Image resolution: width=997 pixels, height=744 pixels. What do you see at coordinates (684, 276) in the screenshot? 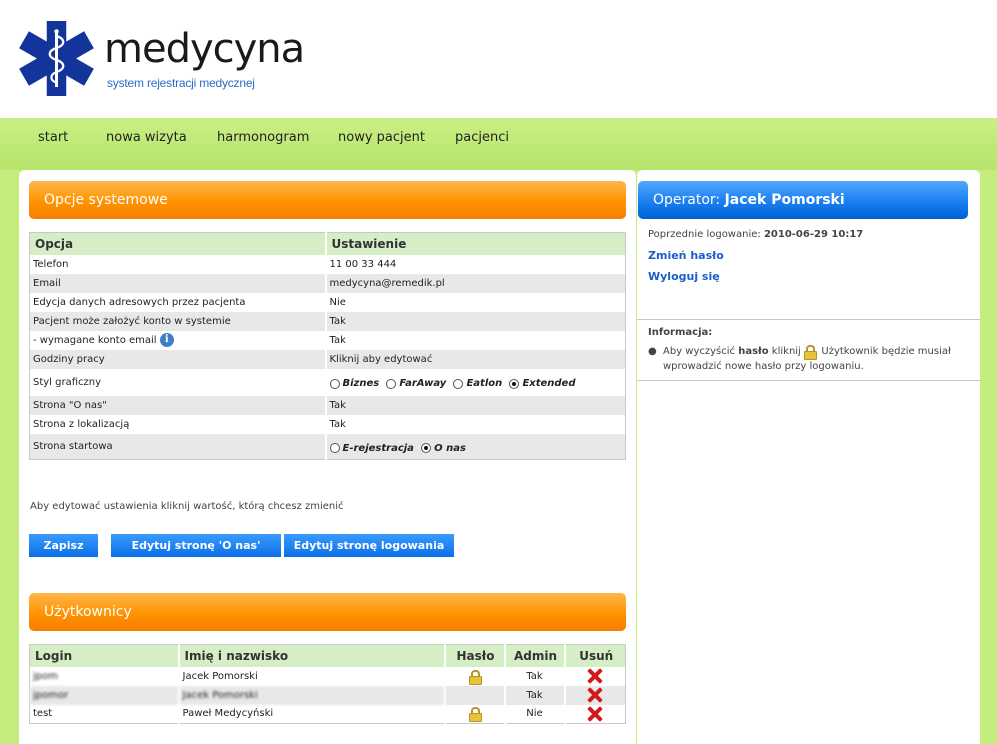
I see `logout-link: Wyloguj się` at bounding box center [684, 276].